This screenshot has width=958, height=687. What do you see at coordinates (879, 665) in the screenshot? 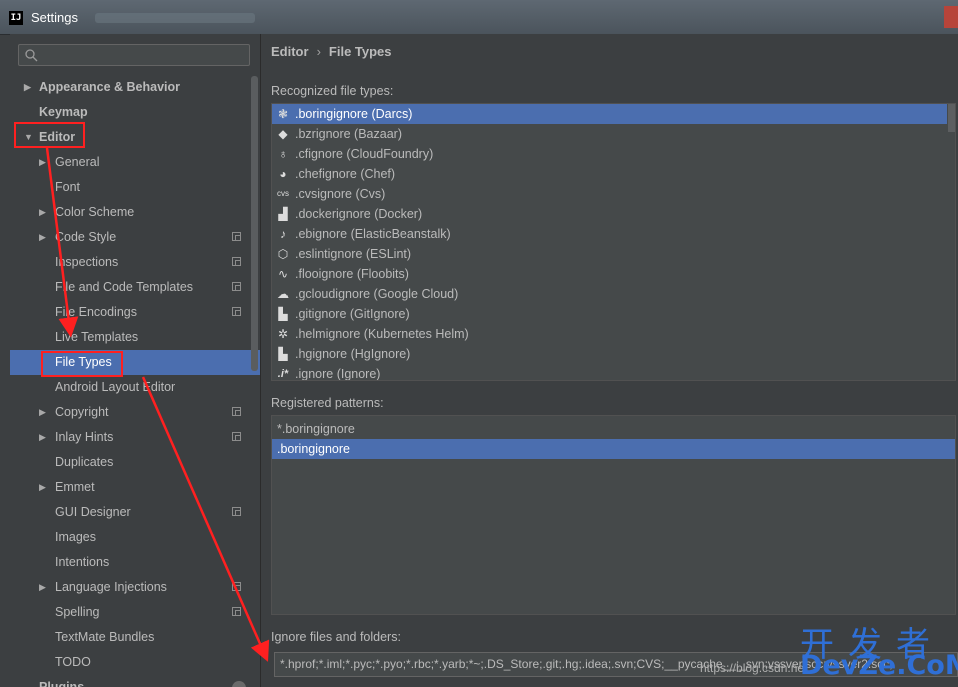
I see `watermark-en: DevZe.CoM` at bounding box center [879, 665].